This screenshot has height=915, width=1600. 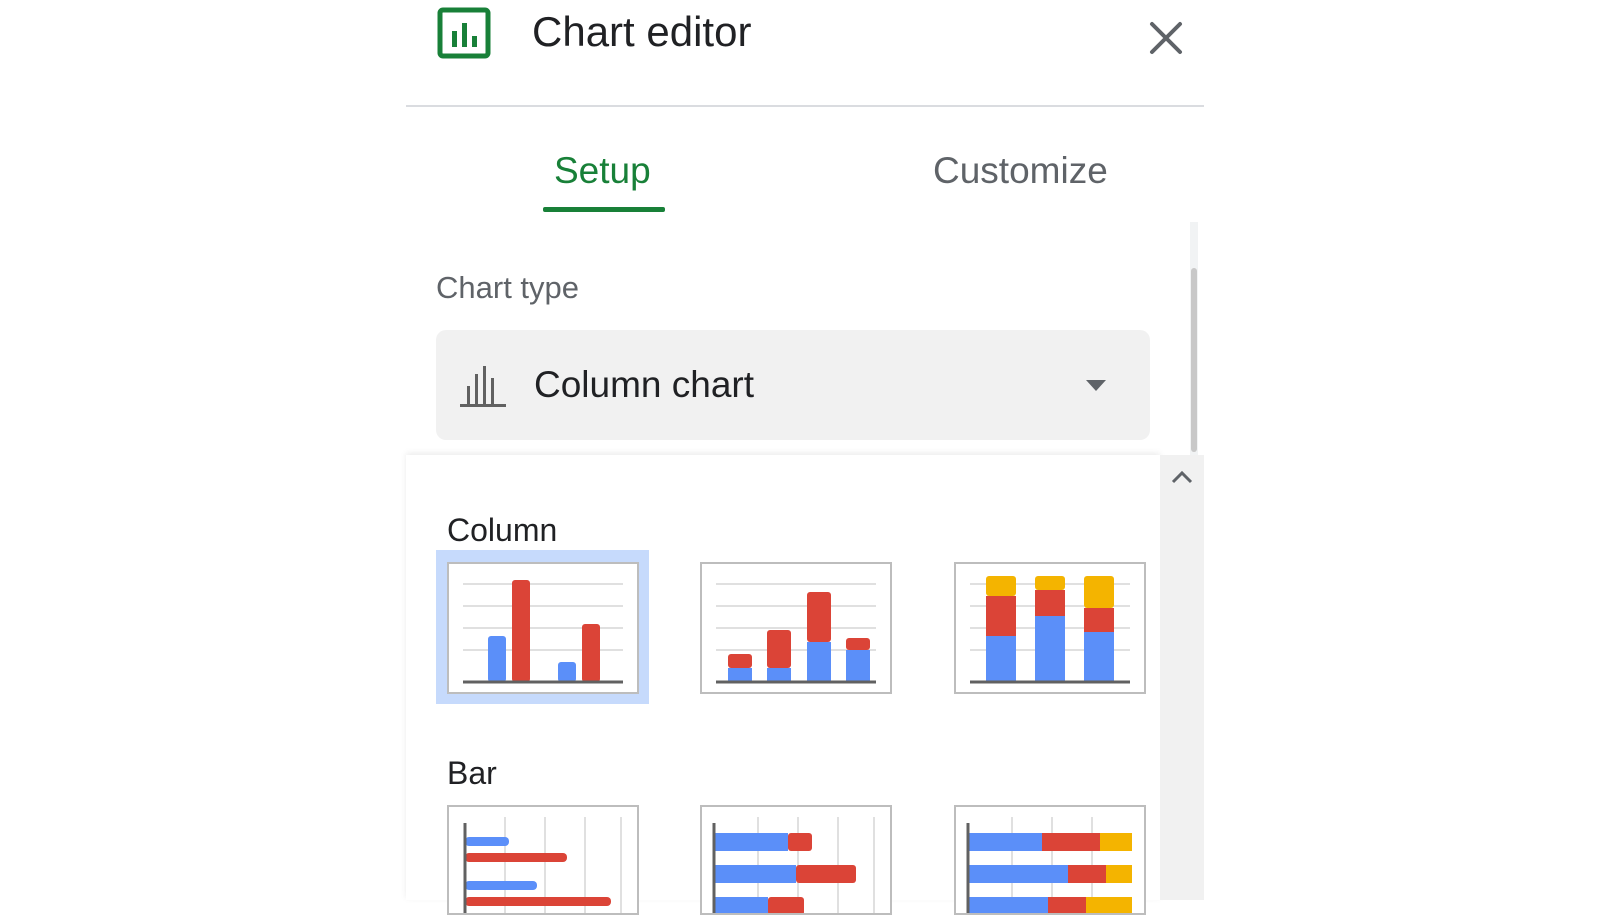 What do you see at coordinates (1050, 860) in the screenshot?
I see `100-stacked-bar-chart-option` at bounding box center [1050, 860].